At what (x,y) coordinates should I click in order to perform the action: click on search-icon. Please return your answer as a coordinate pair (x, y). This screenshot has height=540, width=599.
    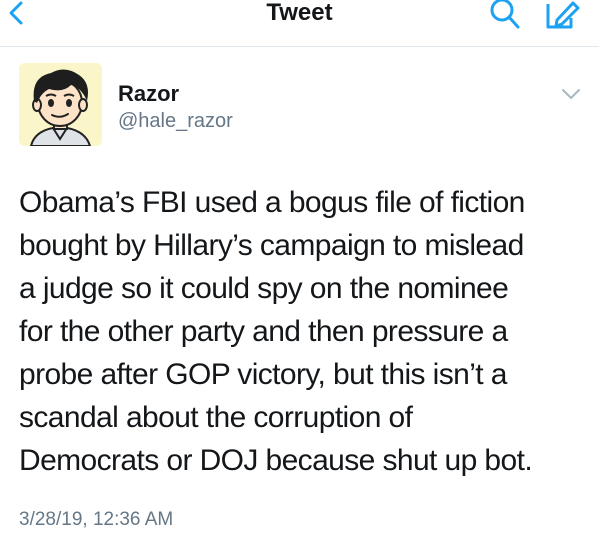
    Looking at the image, I should click on (505, 14).